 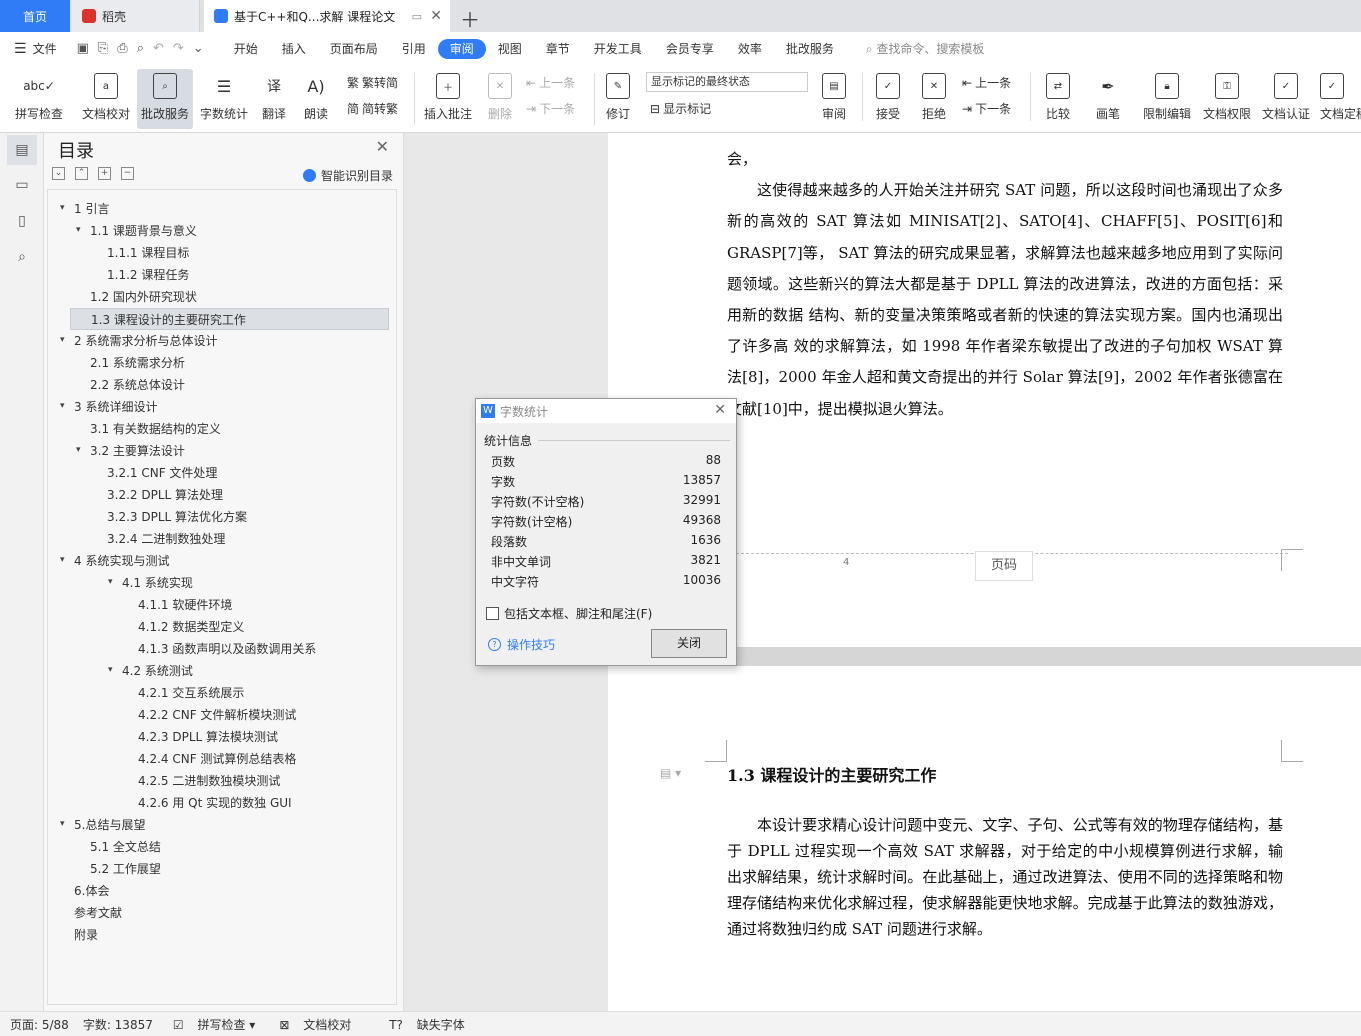 I want to click on menu-item: 批改服务, so click(x=810, y=49).